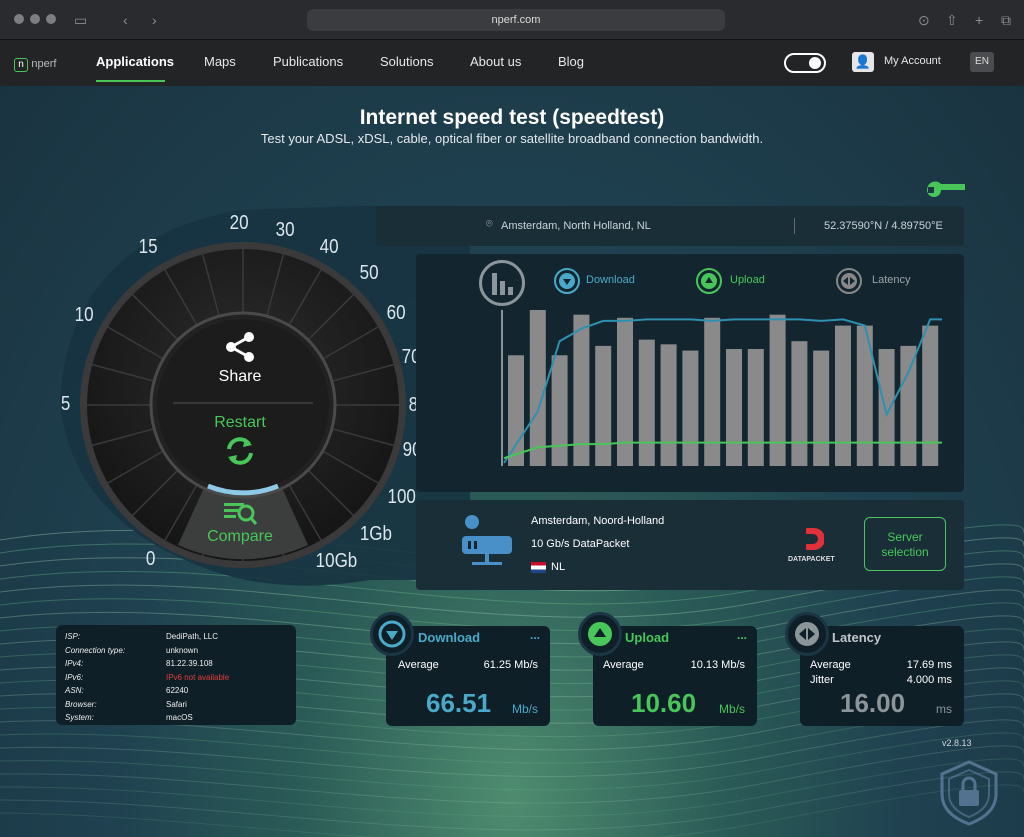 Image resolution: width=1024 pixels, height=837 pixels. What do you see at coordinates (176, 704) in the screenshot?
I see `info-value: Safari` at bounding box center [176, 704].